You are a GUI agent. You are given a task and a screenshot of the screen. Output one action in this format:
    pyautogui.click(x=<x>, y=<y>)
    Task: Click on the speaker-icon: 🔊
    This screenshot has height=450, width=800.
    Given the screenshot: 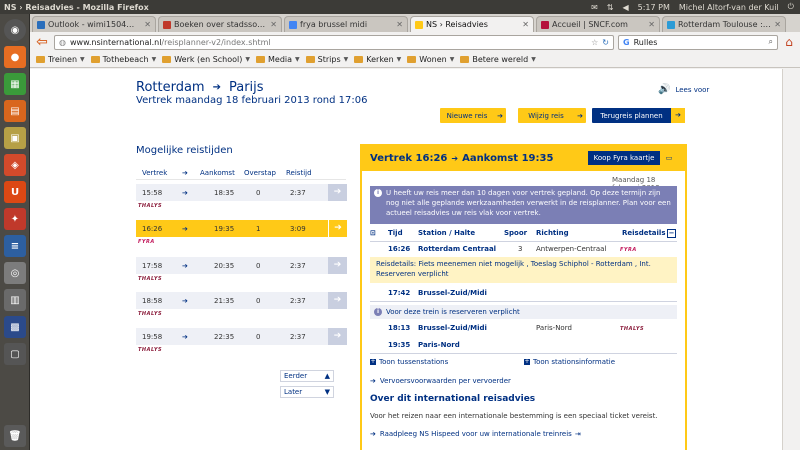 What is the action you would take?
    pyautogui.click(x=664, y=89)
    